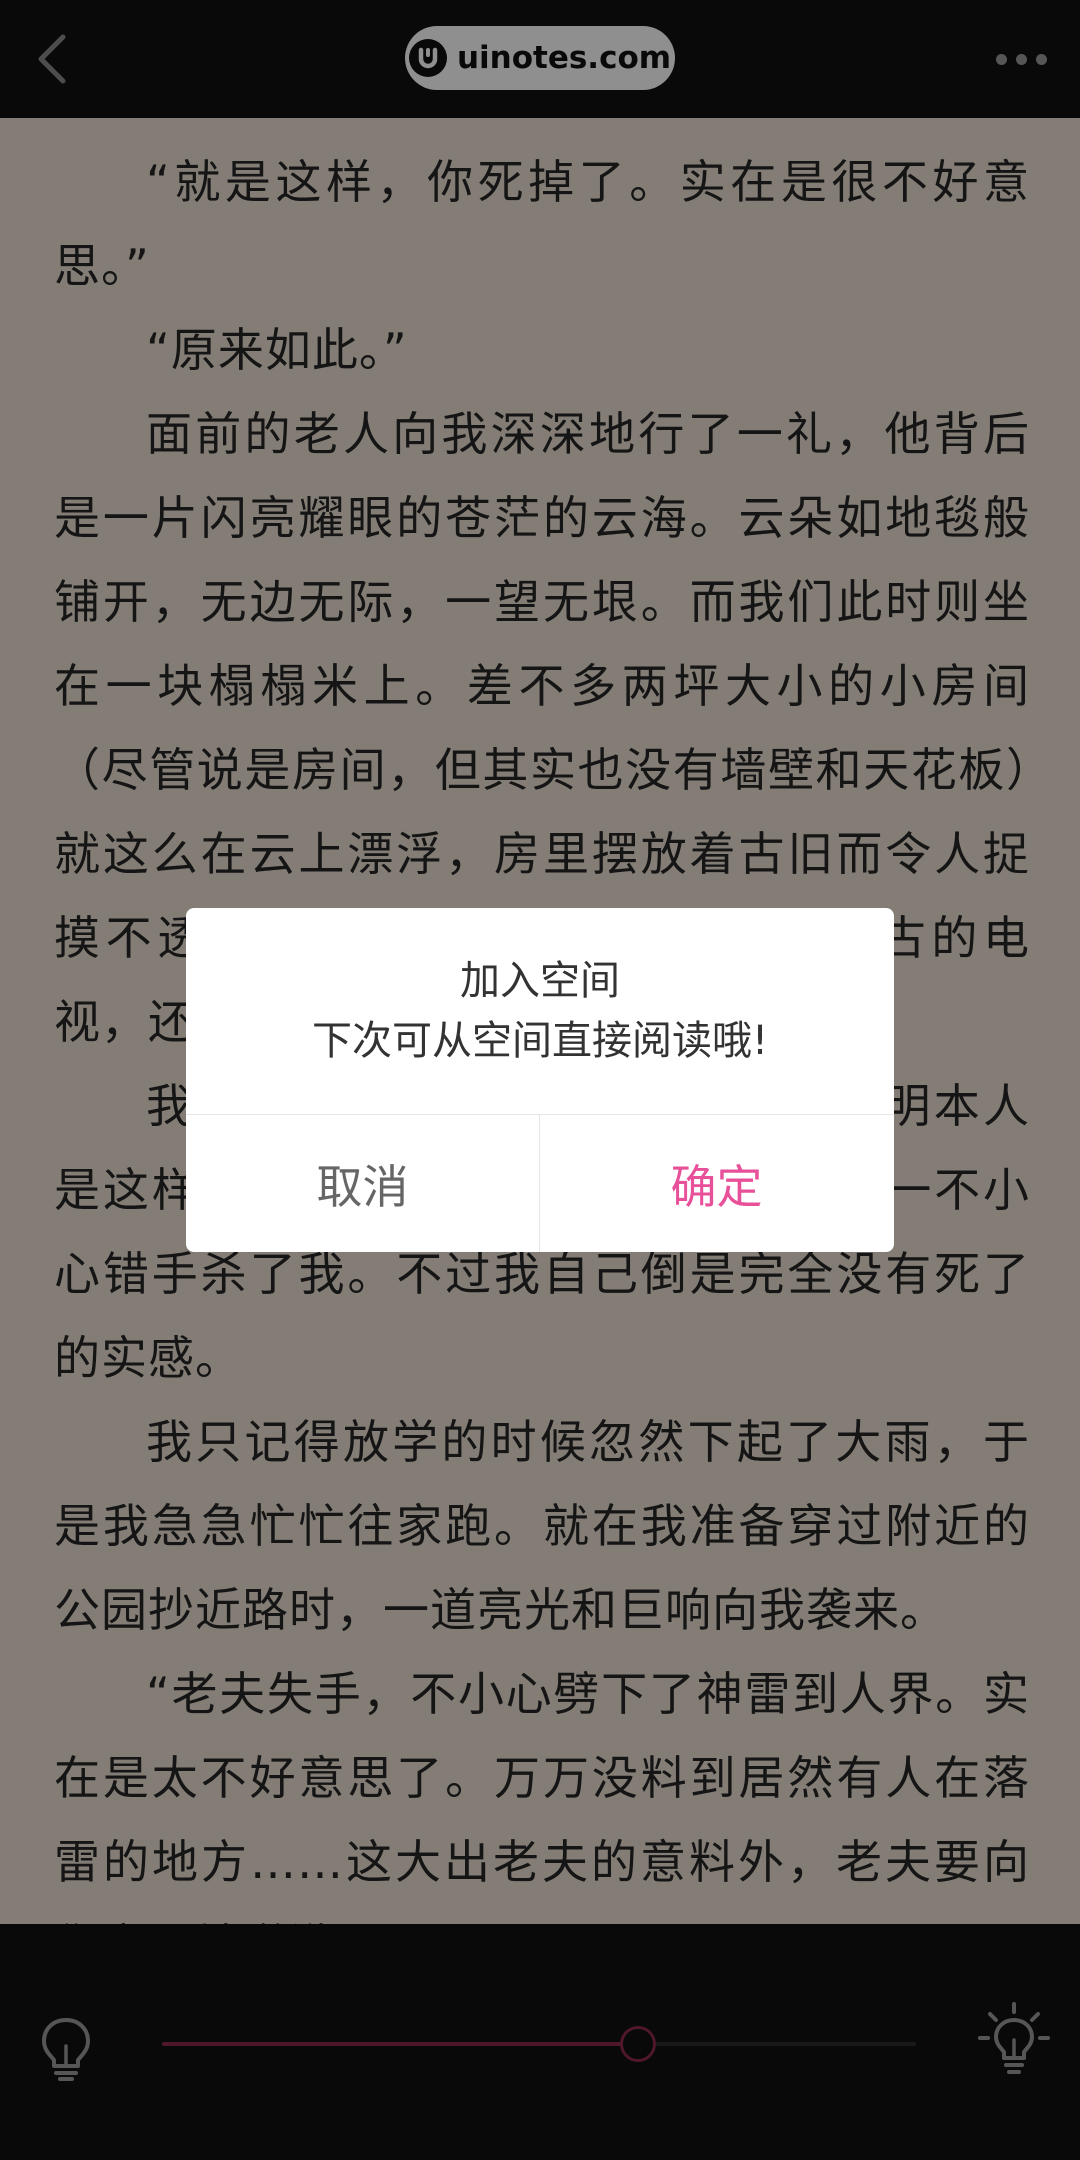 The image size is (1080, 2160). I want to click on dialog-title: 加入空间, so click(540, 981).